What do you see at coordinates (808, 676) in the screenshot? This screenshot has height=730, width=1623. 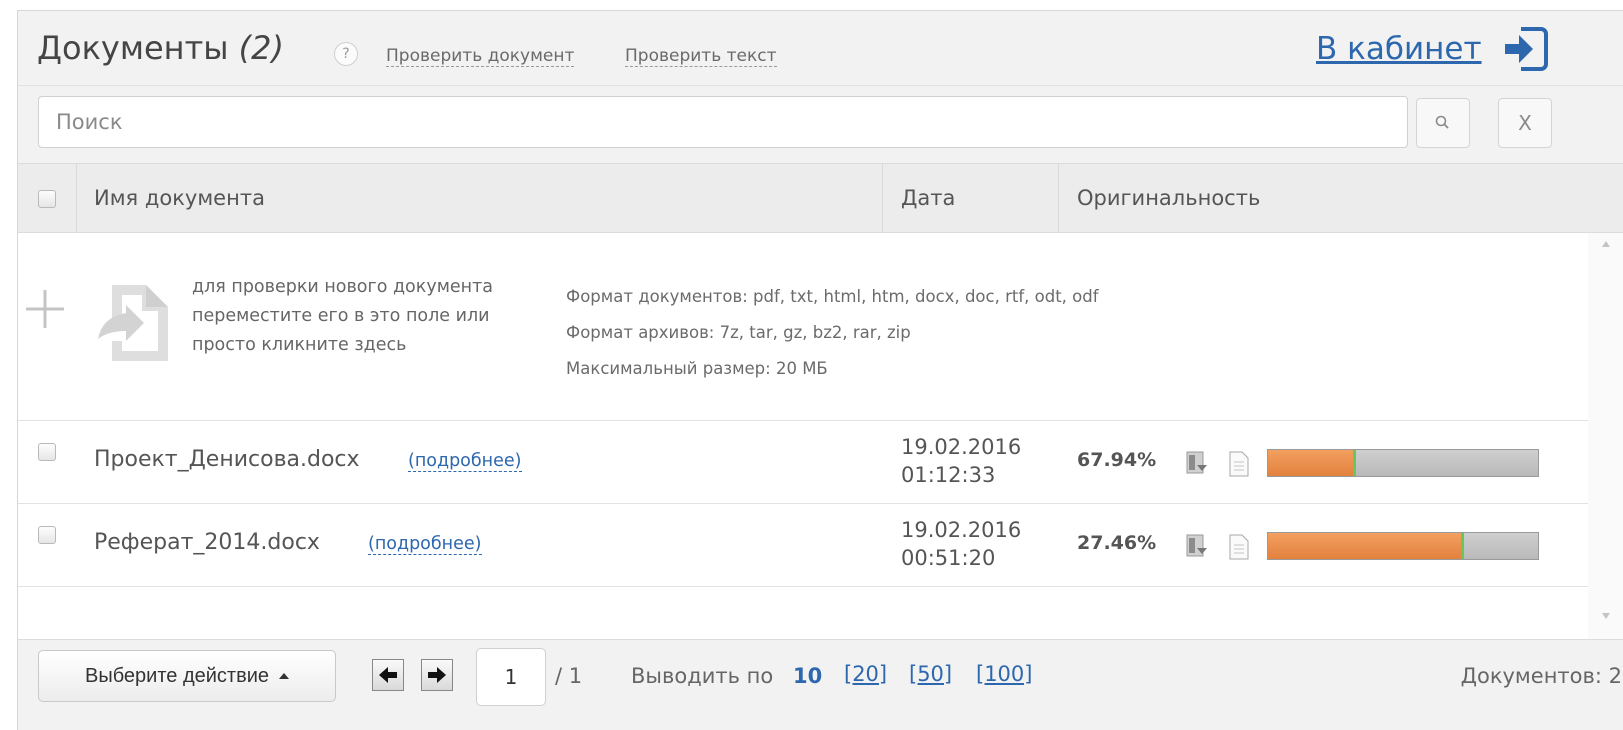 I see `per-page-current: 10` at bounding box center [808, 676].